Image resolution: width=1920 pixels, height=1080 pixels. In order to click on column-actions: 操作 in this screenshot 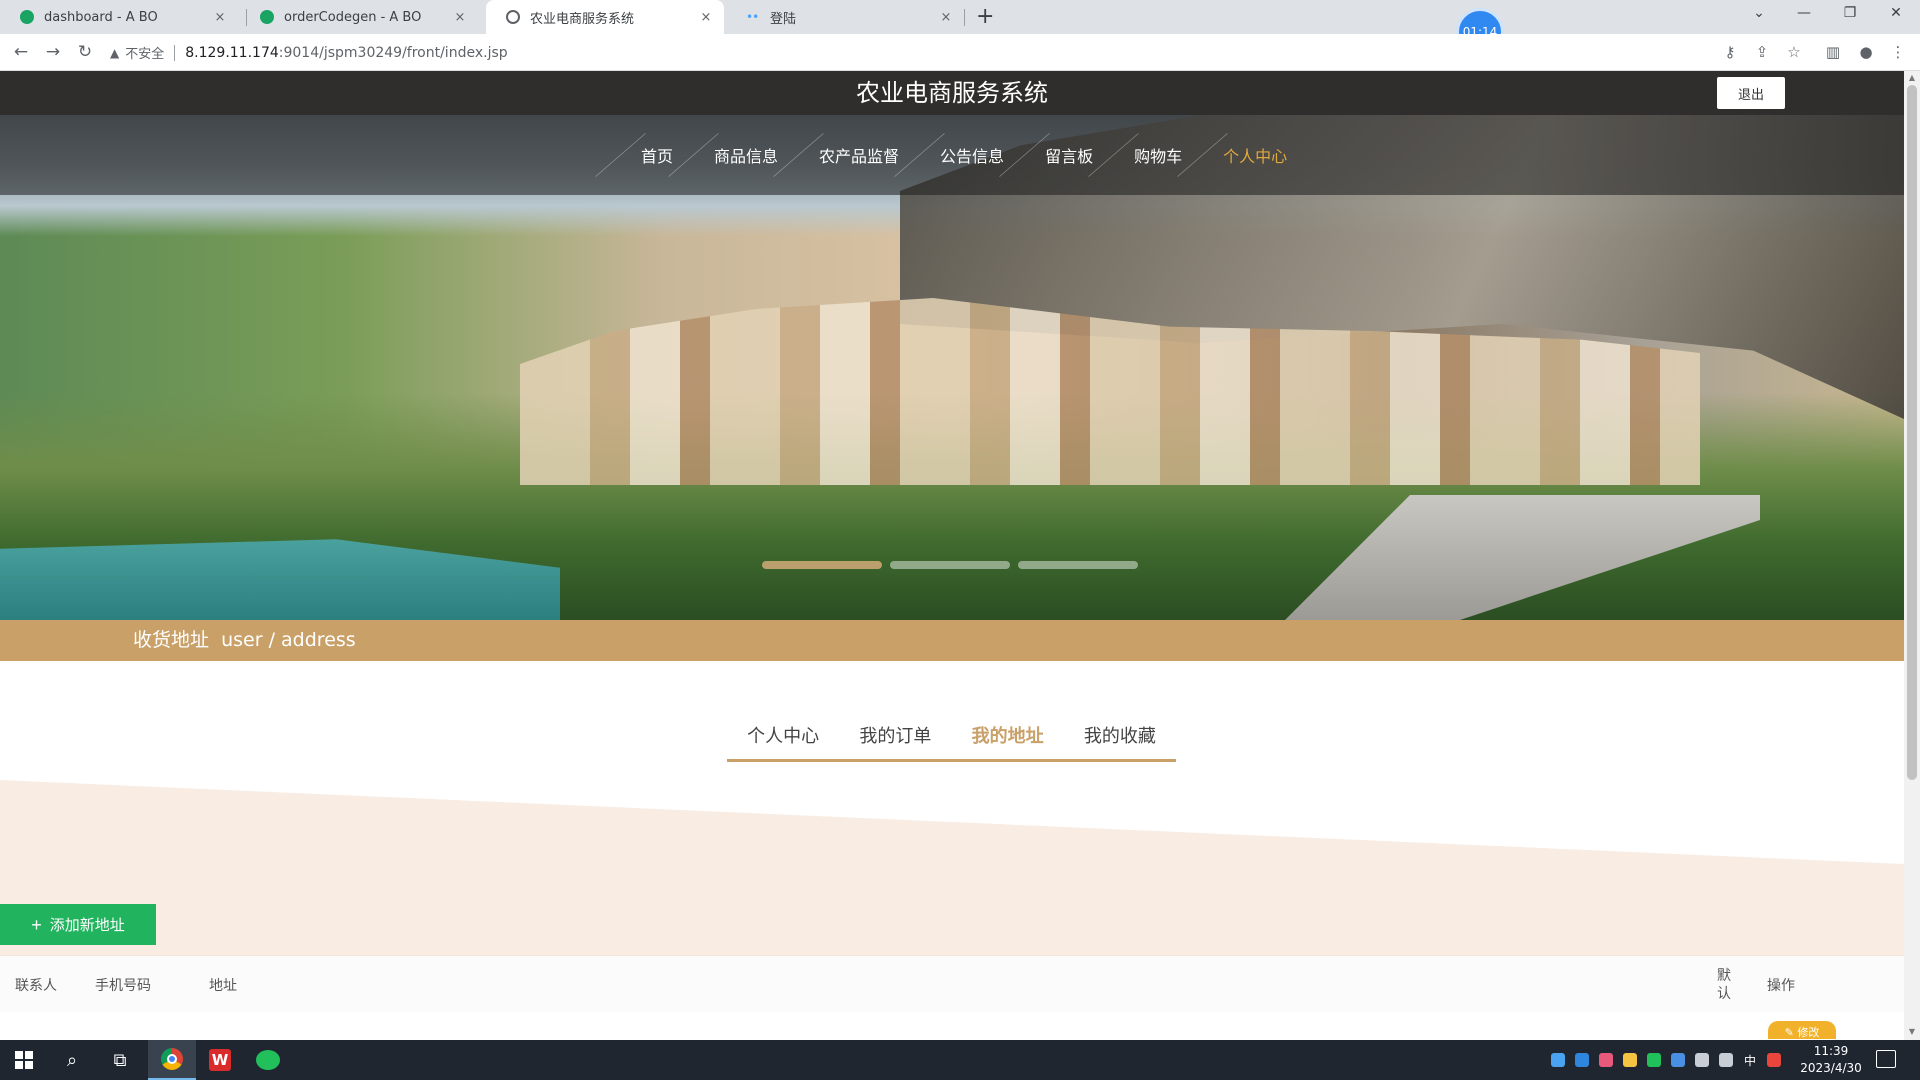, I will do `click(1781, 985)`.